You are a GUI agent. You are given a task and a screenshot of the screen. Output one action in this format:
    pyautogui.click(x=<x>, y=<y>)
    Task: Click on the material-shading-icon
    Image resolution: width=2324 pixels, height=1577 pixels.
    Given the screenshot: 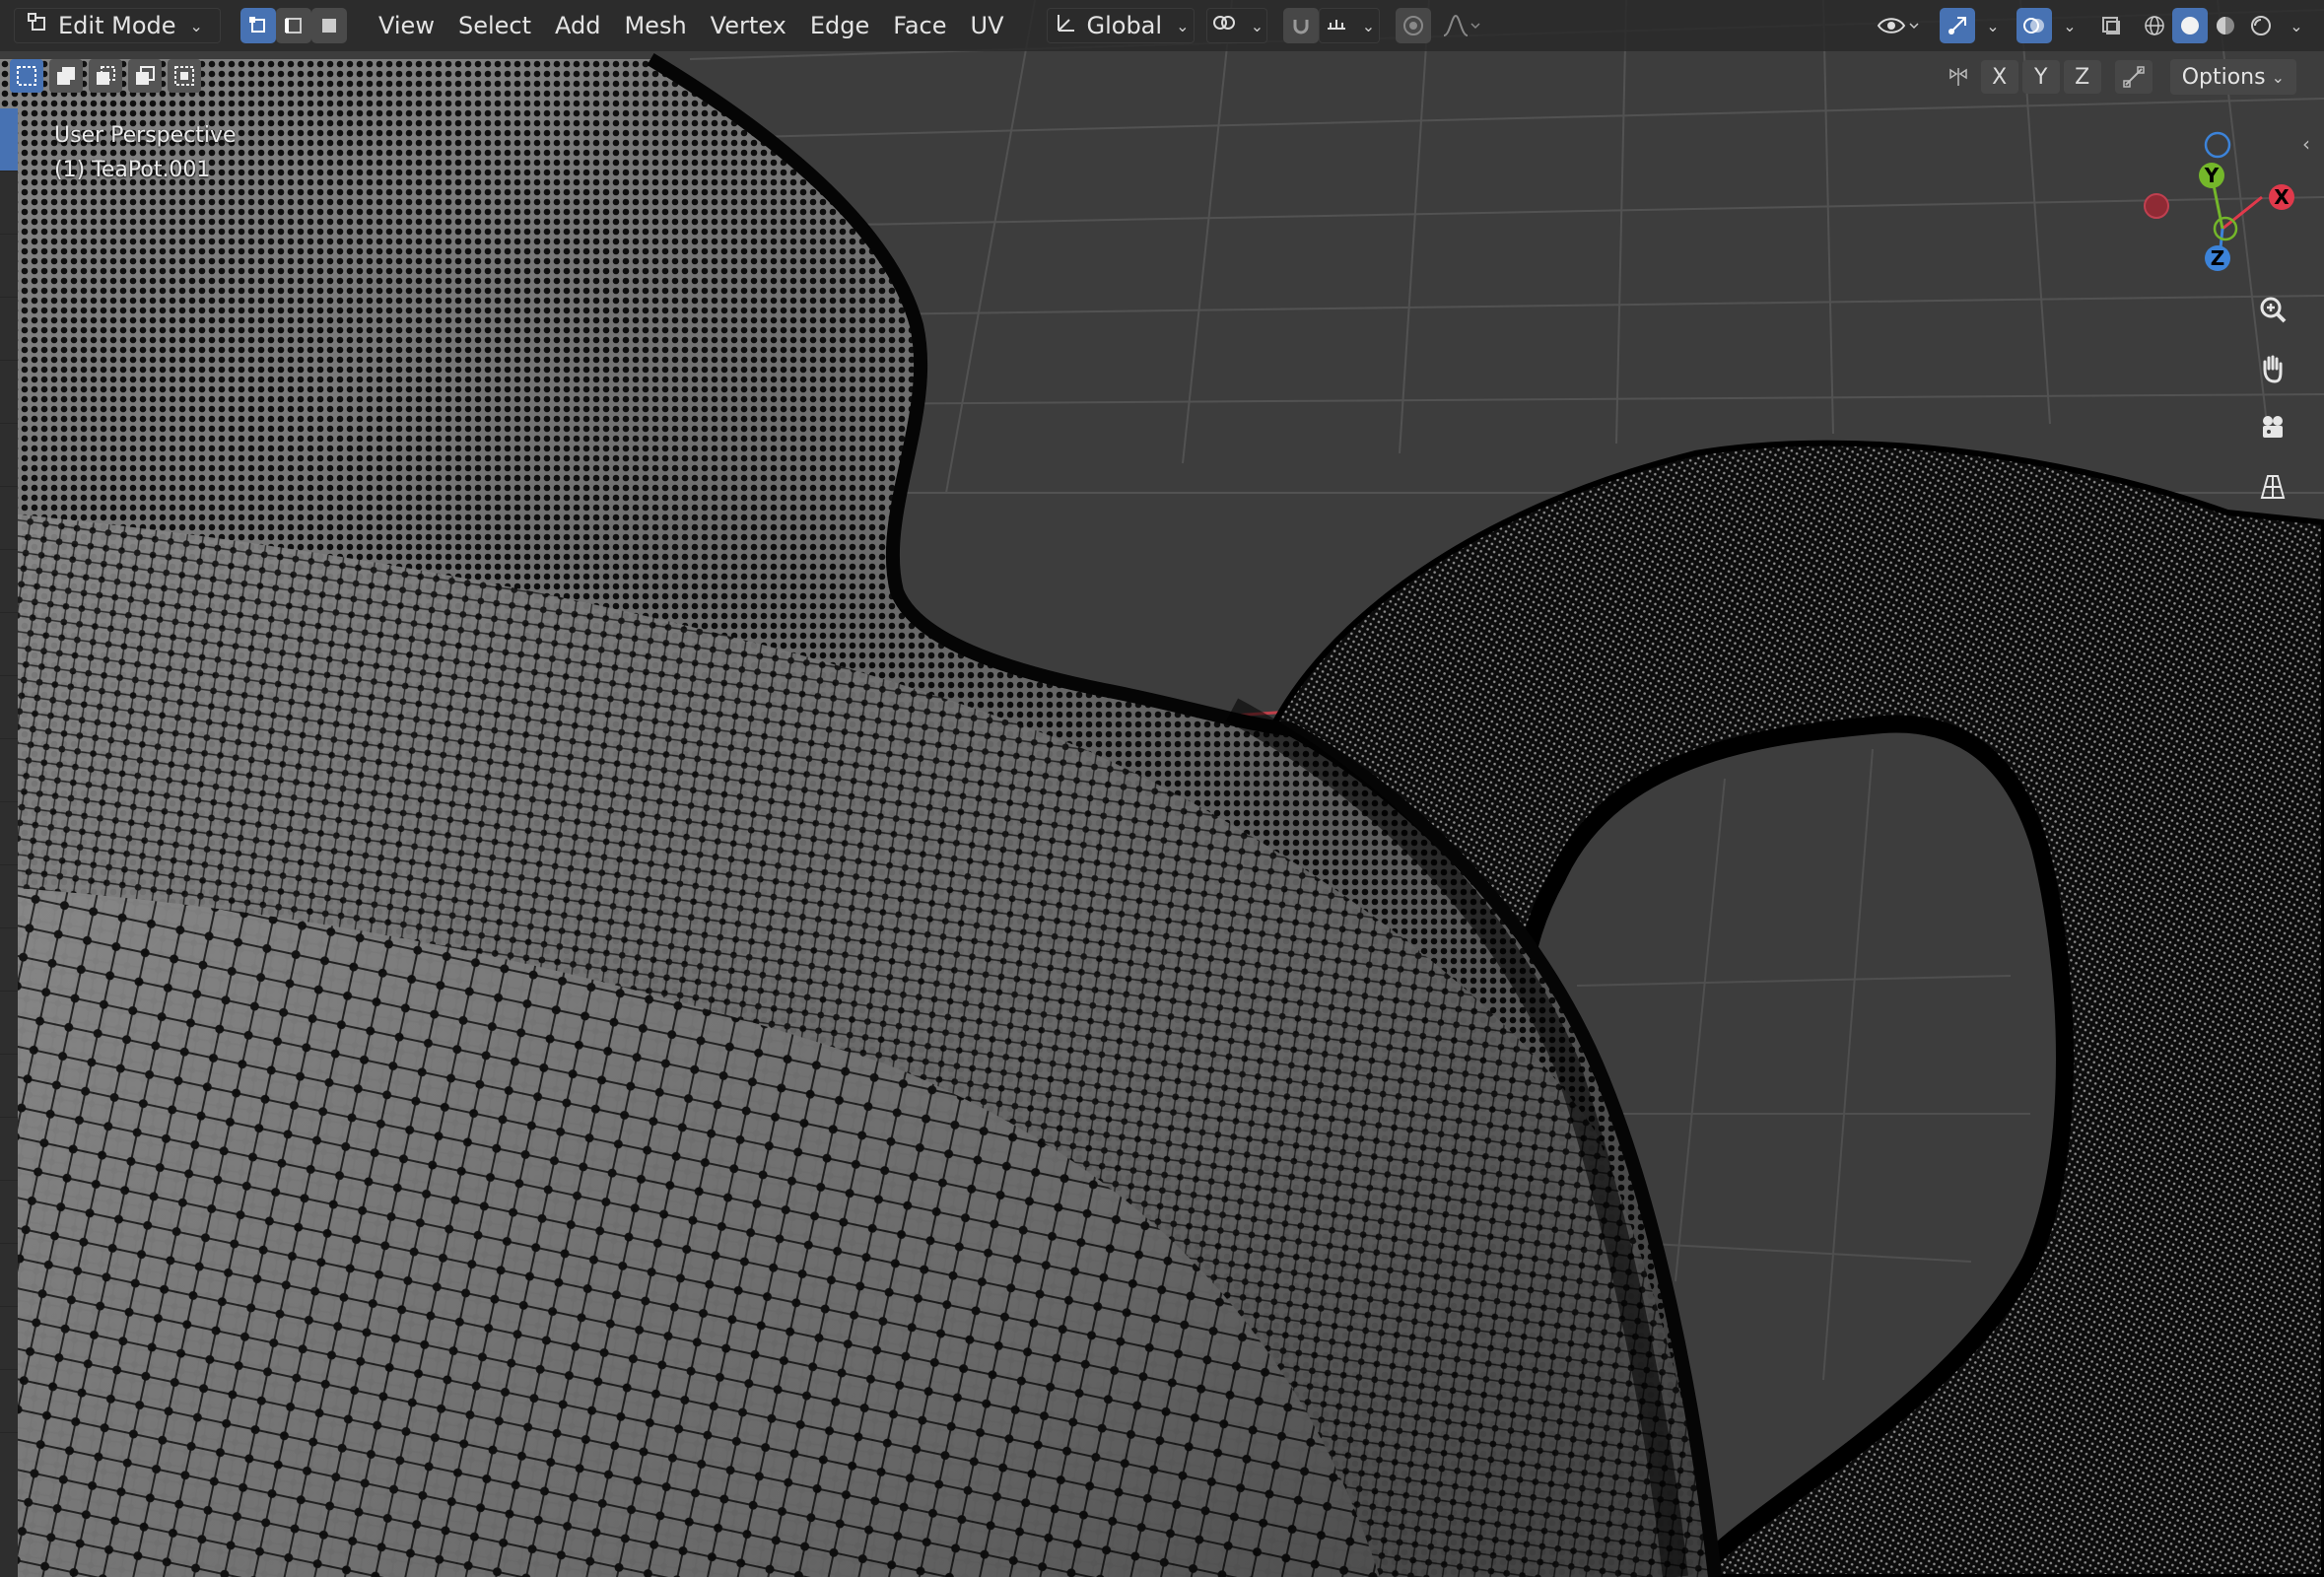 What is the action you would take?
    pyautogui.click(x=2226, y=25)
    